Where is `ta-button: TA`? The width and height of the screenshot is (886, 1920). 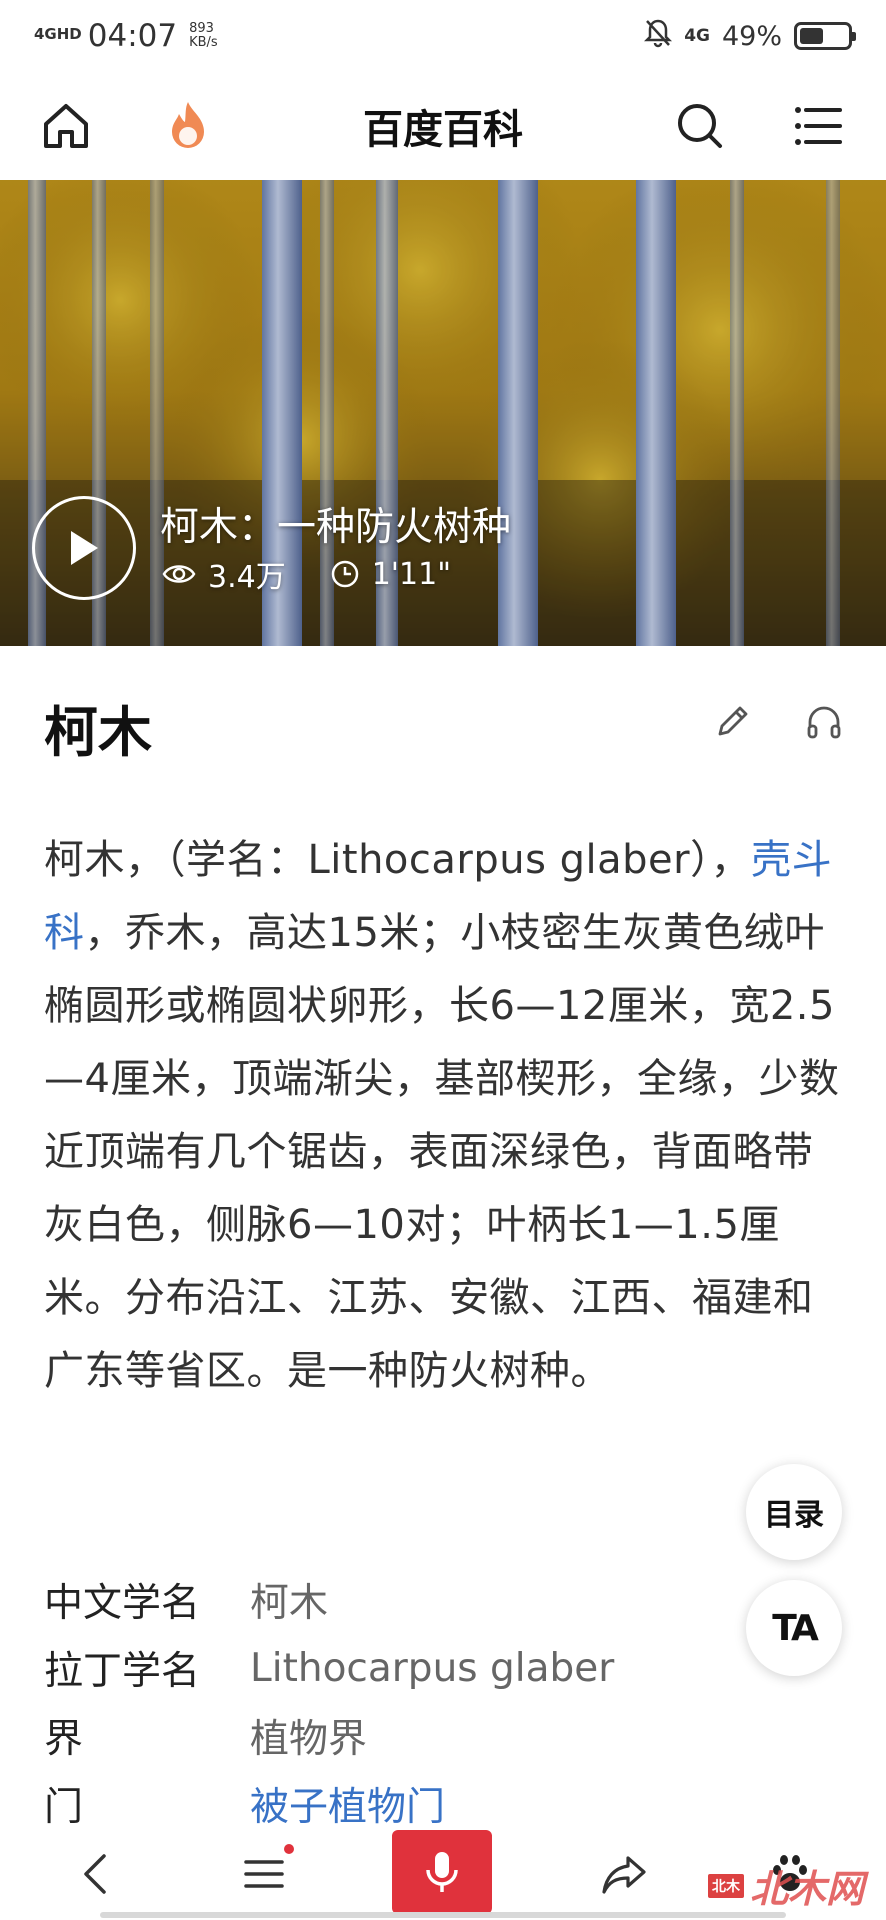 ta-button: TA is located at coordinates (794, 1628).